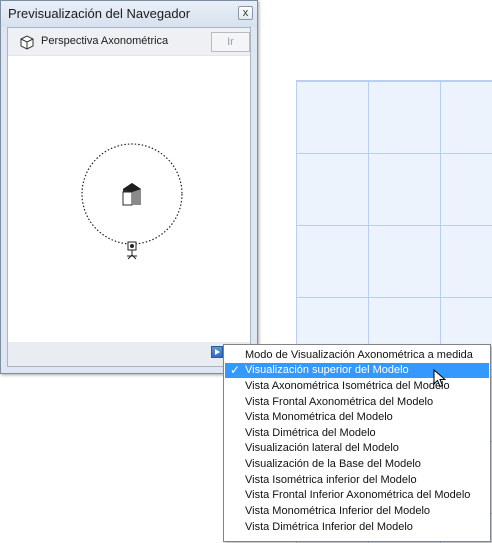 The height and width of the screenshot is (543, 492). I want to click on menu-item-label: Visualización superior del Modelo, so click(327, 370).